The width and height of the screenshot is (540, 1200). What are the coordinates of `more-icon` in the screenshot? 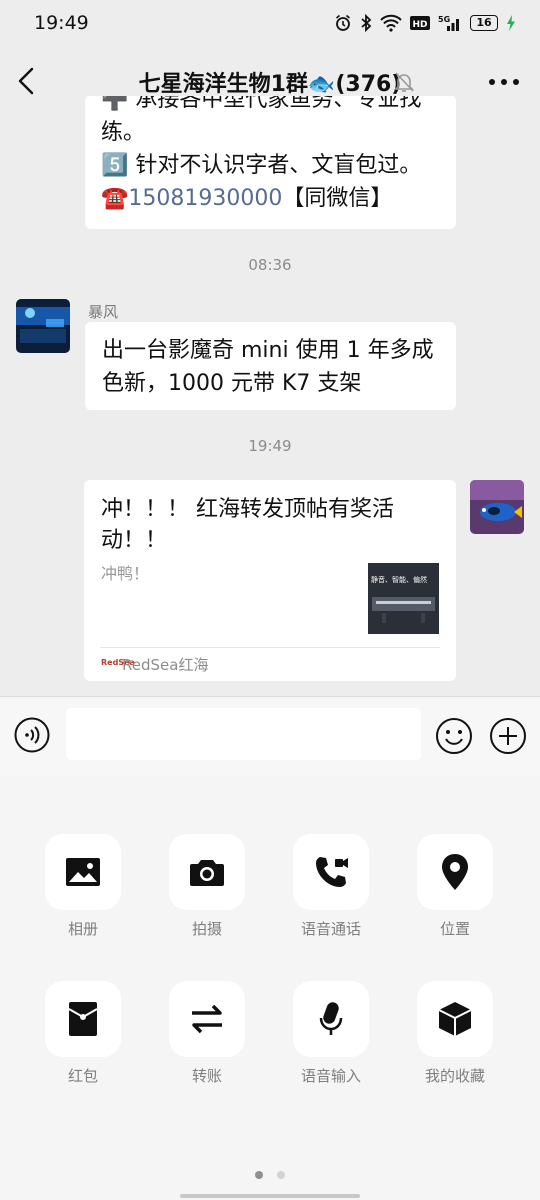 It's located at (504, 82).